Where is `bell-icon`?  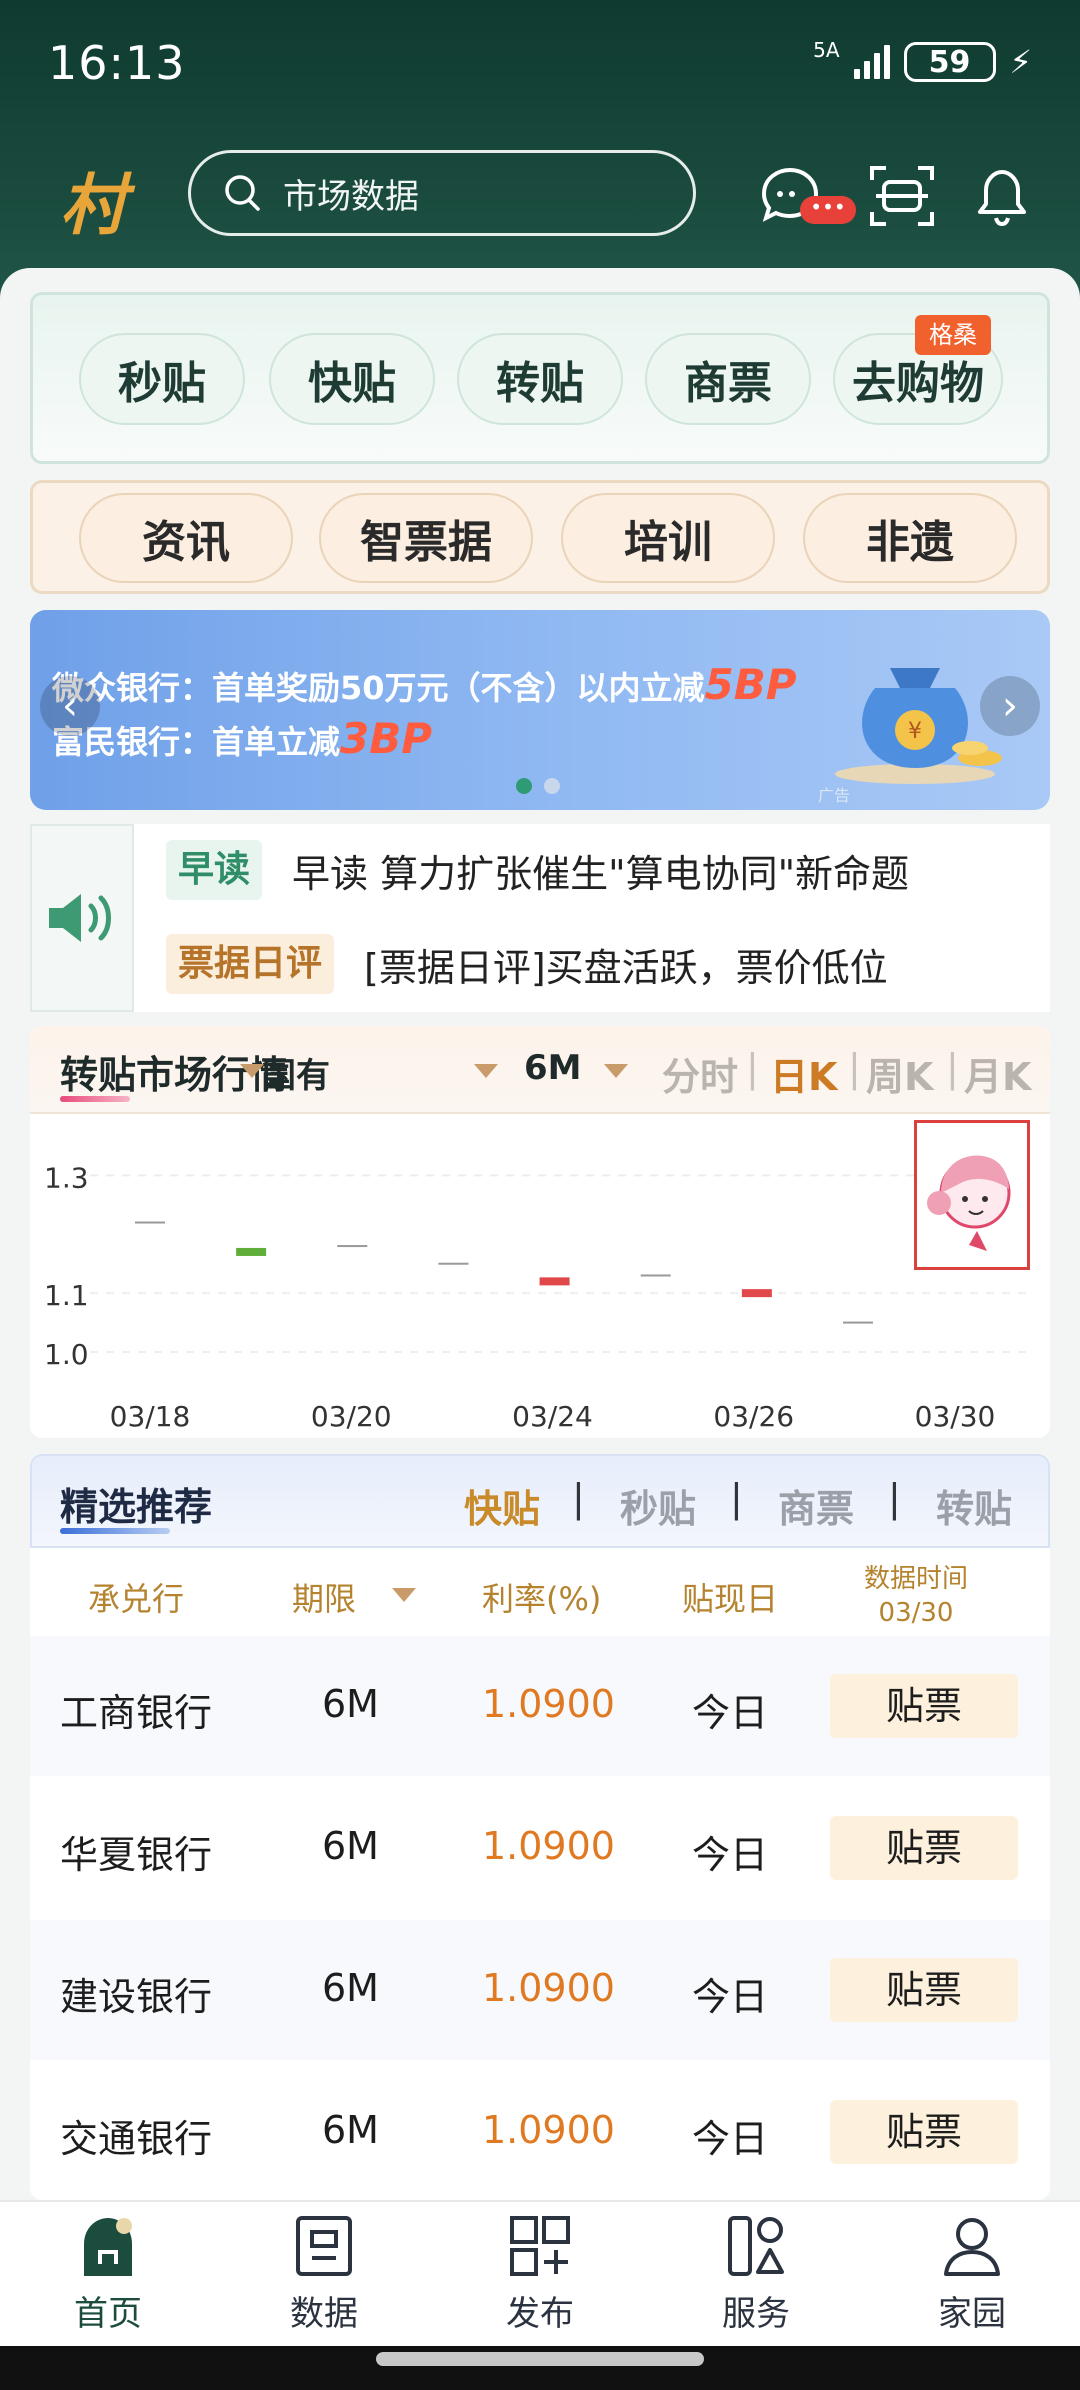 bell-icon is located at coordinates (1002, 196).